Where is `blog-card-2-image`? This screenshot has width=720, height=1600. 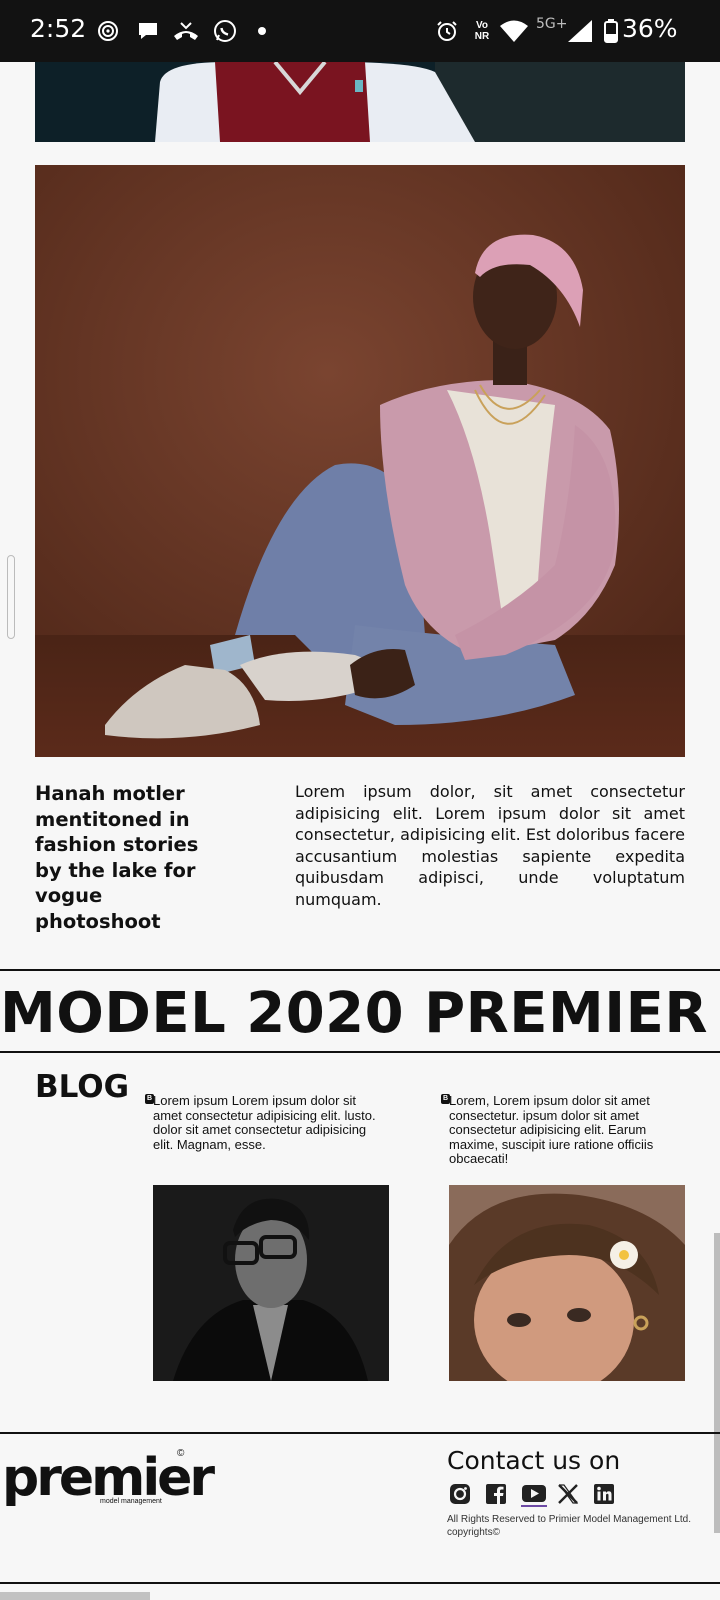 blog-card-2-image is located at coordinates (567, 1283).